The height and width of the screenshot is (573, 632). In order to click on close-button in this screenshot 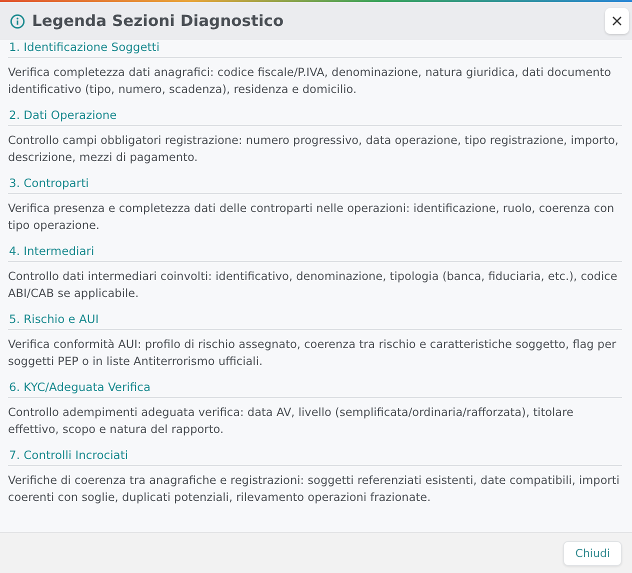, I will do `click(617, 21)`.